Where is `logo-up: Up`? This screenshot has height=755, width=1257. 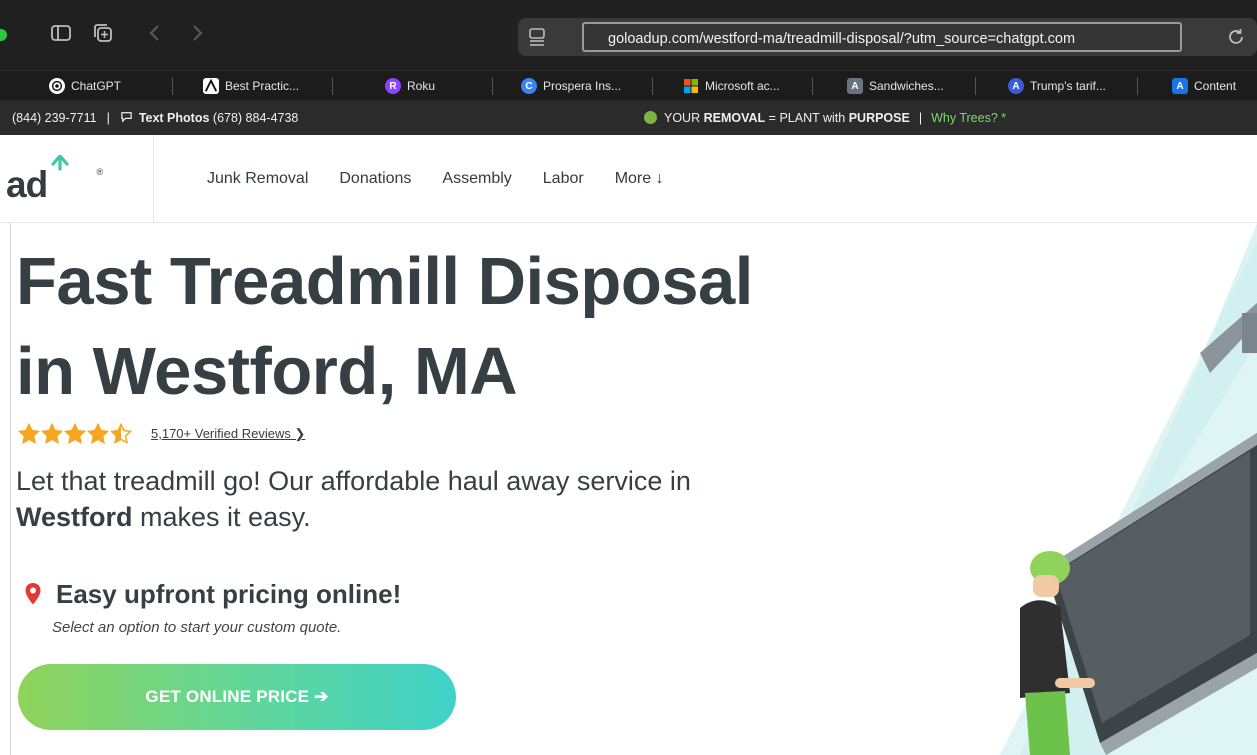 logo-up: Up is located at coordinates (70, 182).